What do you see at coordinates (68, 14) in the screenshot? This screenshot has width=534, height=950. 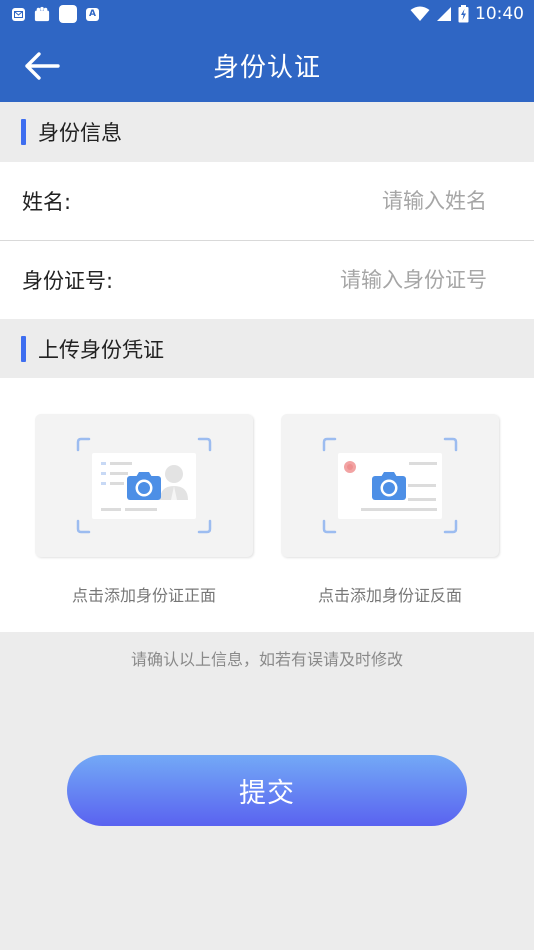 I see `app-icon` at bounding box center [68, 14].